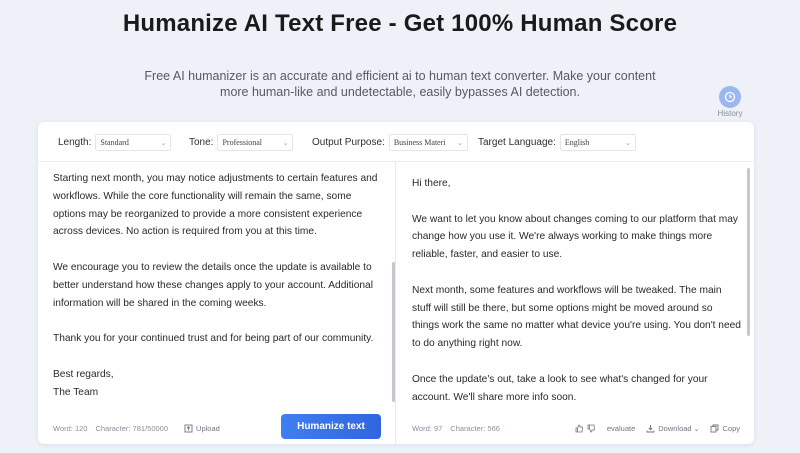 The height and width of the screenshot is (453, 800). What do you see at coordinates (70, 428) in the screenshot?
I see `input-word-count: Word: 120` at bounding box center [70, 428].